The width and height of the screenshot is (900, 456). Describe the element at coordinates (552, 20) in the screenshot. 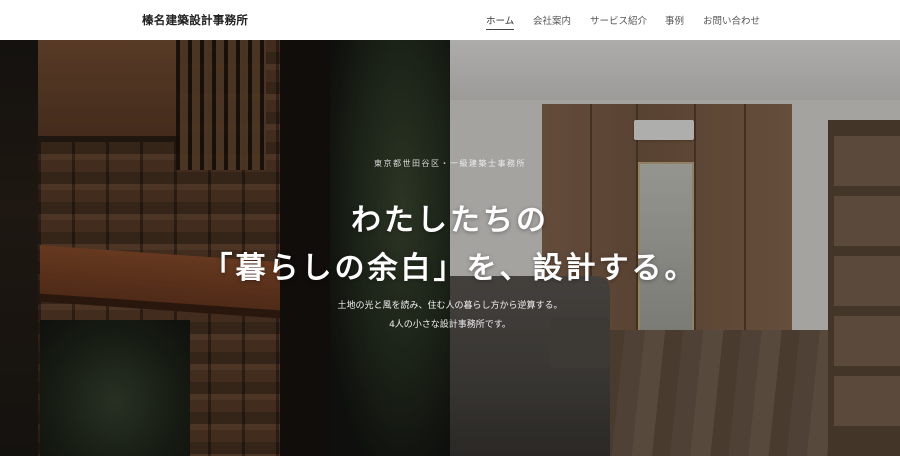

I see `nav-company: 会社案内` at that location.